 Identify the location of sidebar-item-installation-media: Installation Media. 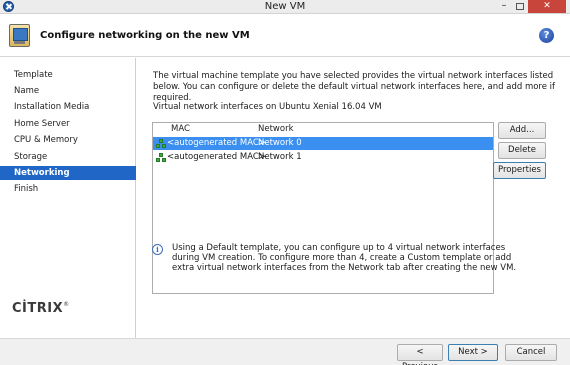
(68, 107).